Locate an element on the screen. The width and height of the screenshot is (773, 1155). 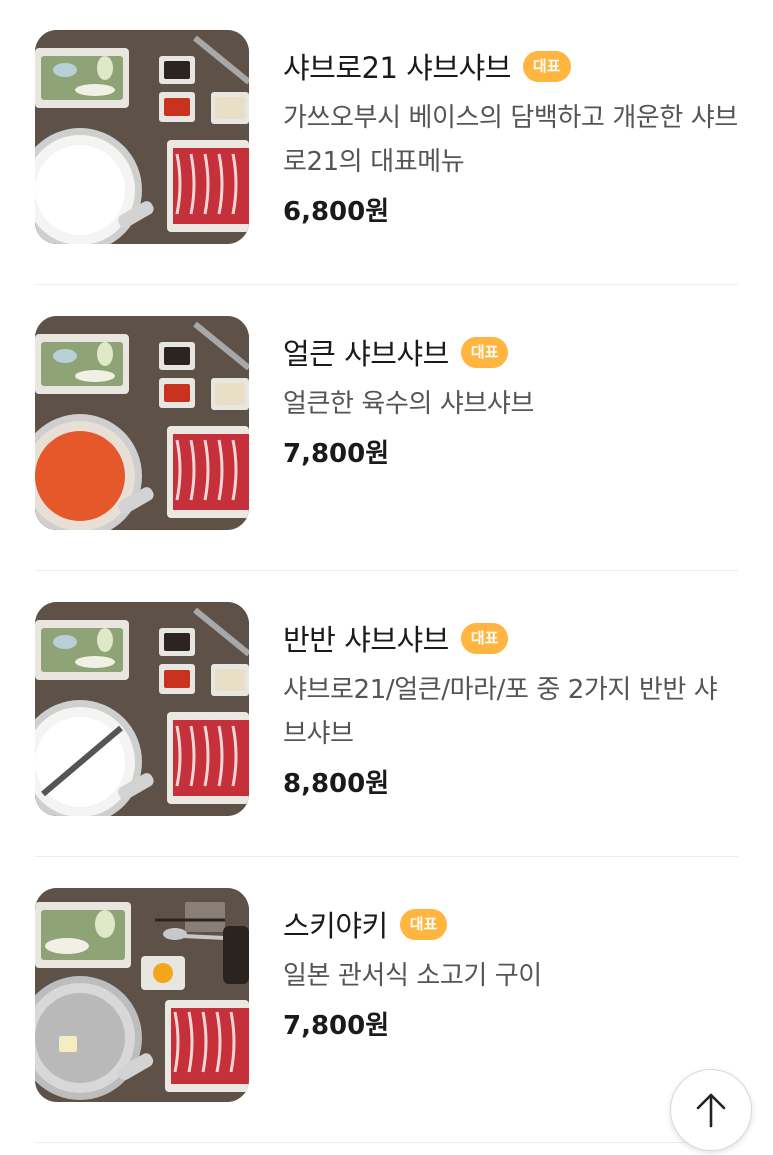
arrow-up-icon is located at coordinates (711, 1110).